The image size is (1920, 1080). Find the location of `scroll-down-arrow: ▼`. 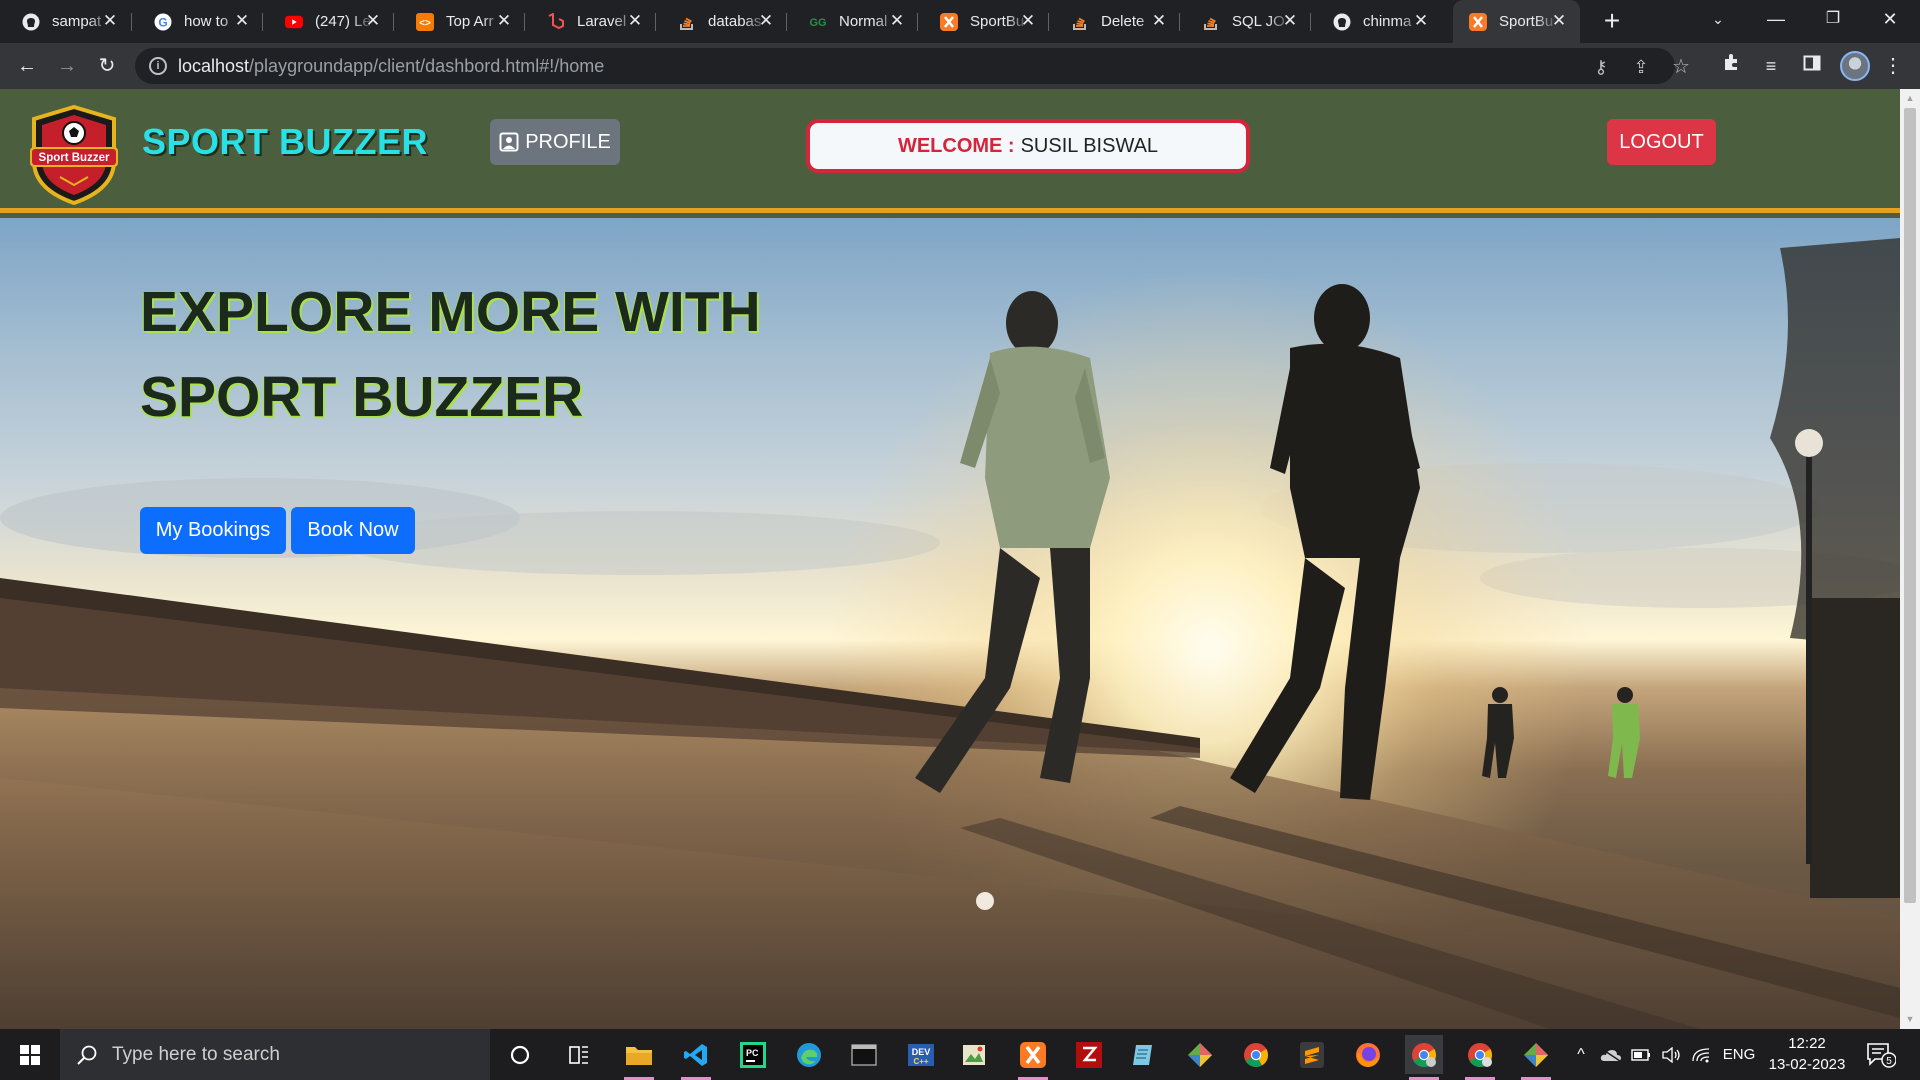

scroll-down-arrow: ▼ is located at coordinates (1910, 1019).